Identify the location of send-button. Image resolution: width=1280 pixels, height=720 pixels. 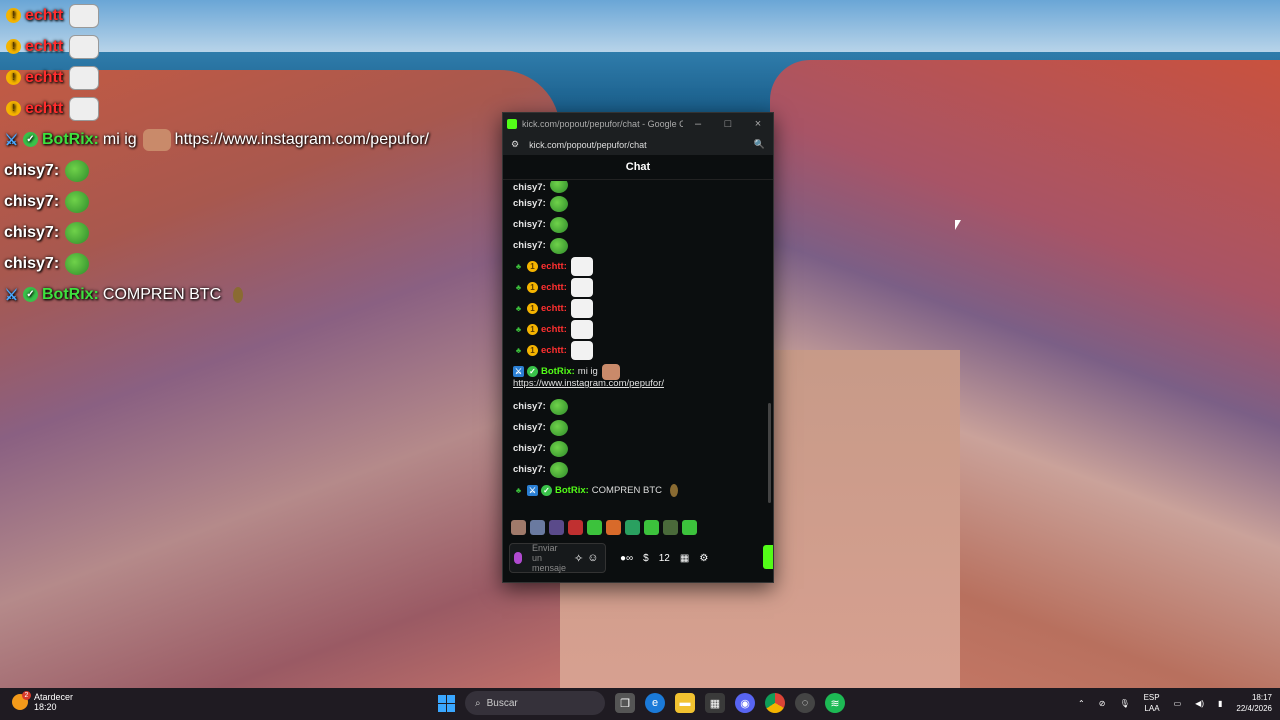
(768, 557).